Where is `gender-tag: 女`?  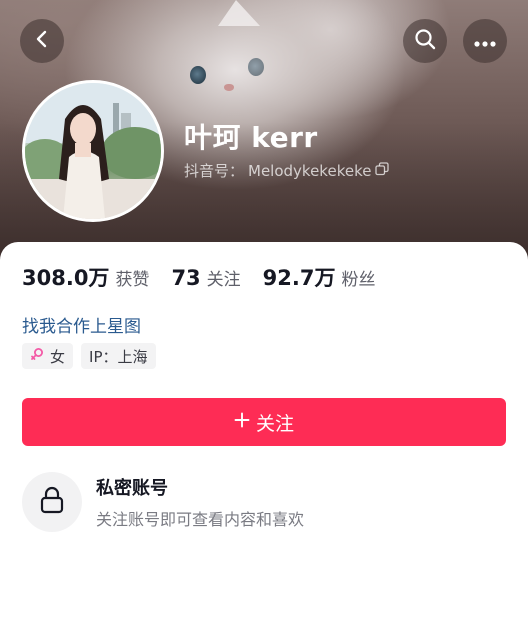 gender-tag: 女 is located at coordinates (48, 356).